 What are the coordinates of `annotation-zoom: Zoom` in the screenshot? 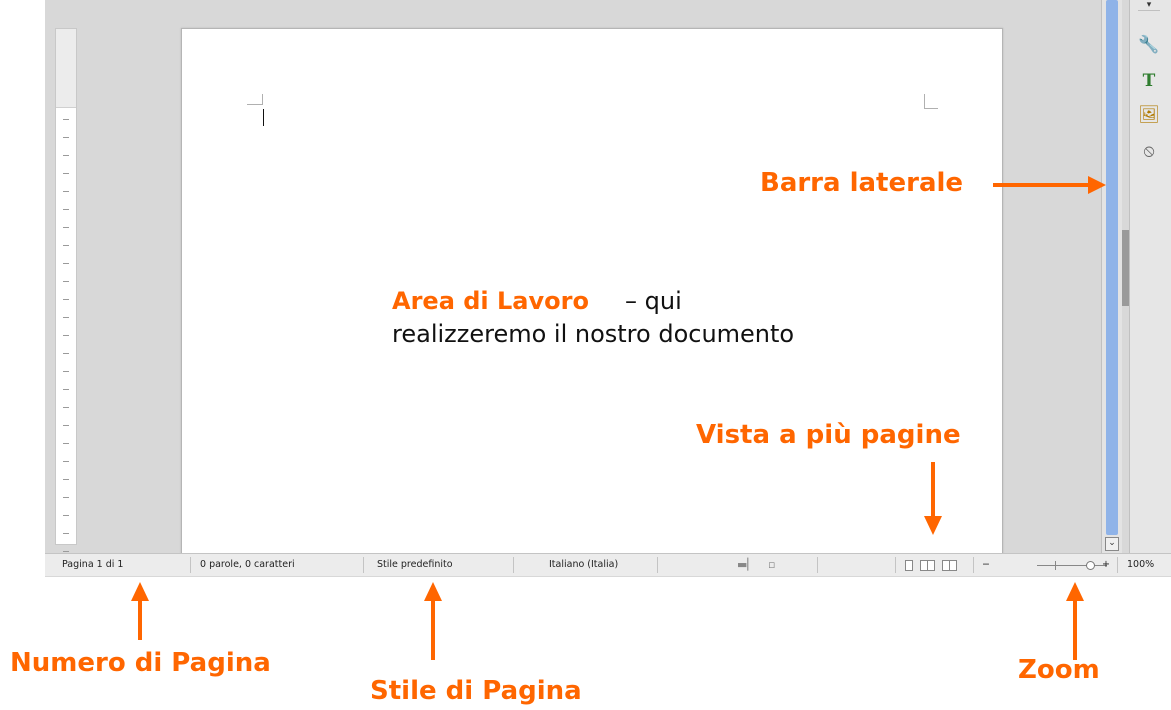 It's located at (1059, 670).